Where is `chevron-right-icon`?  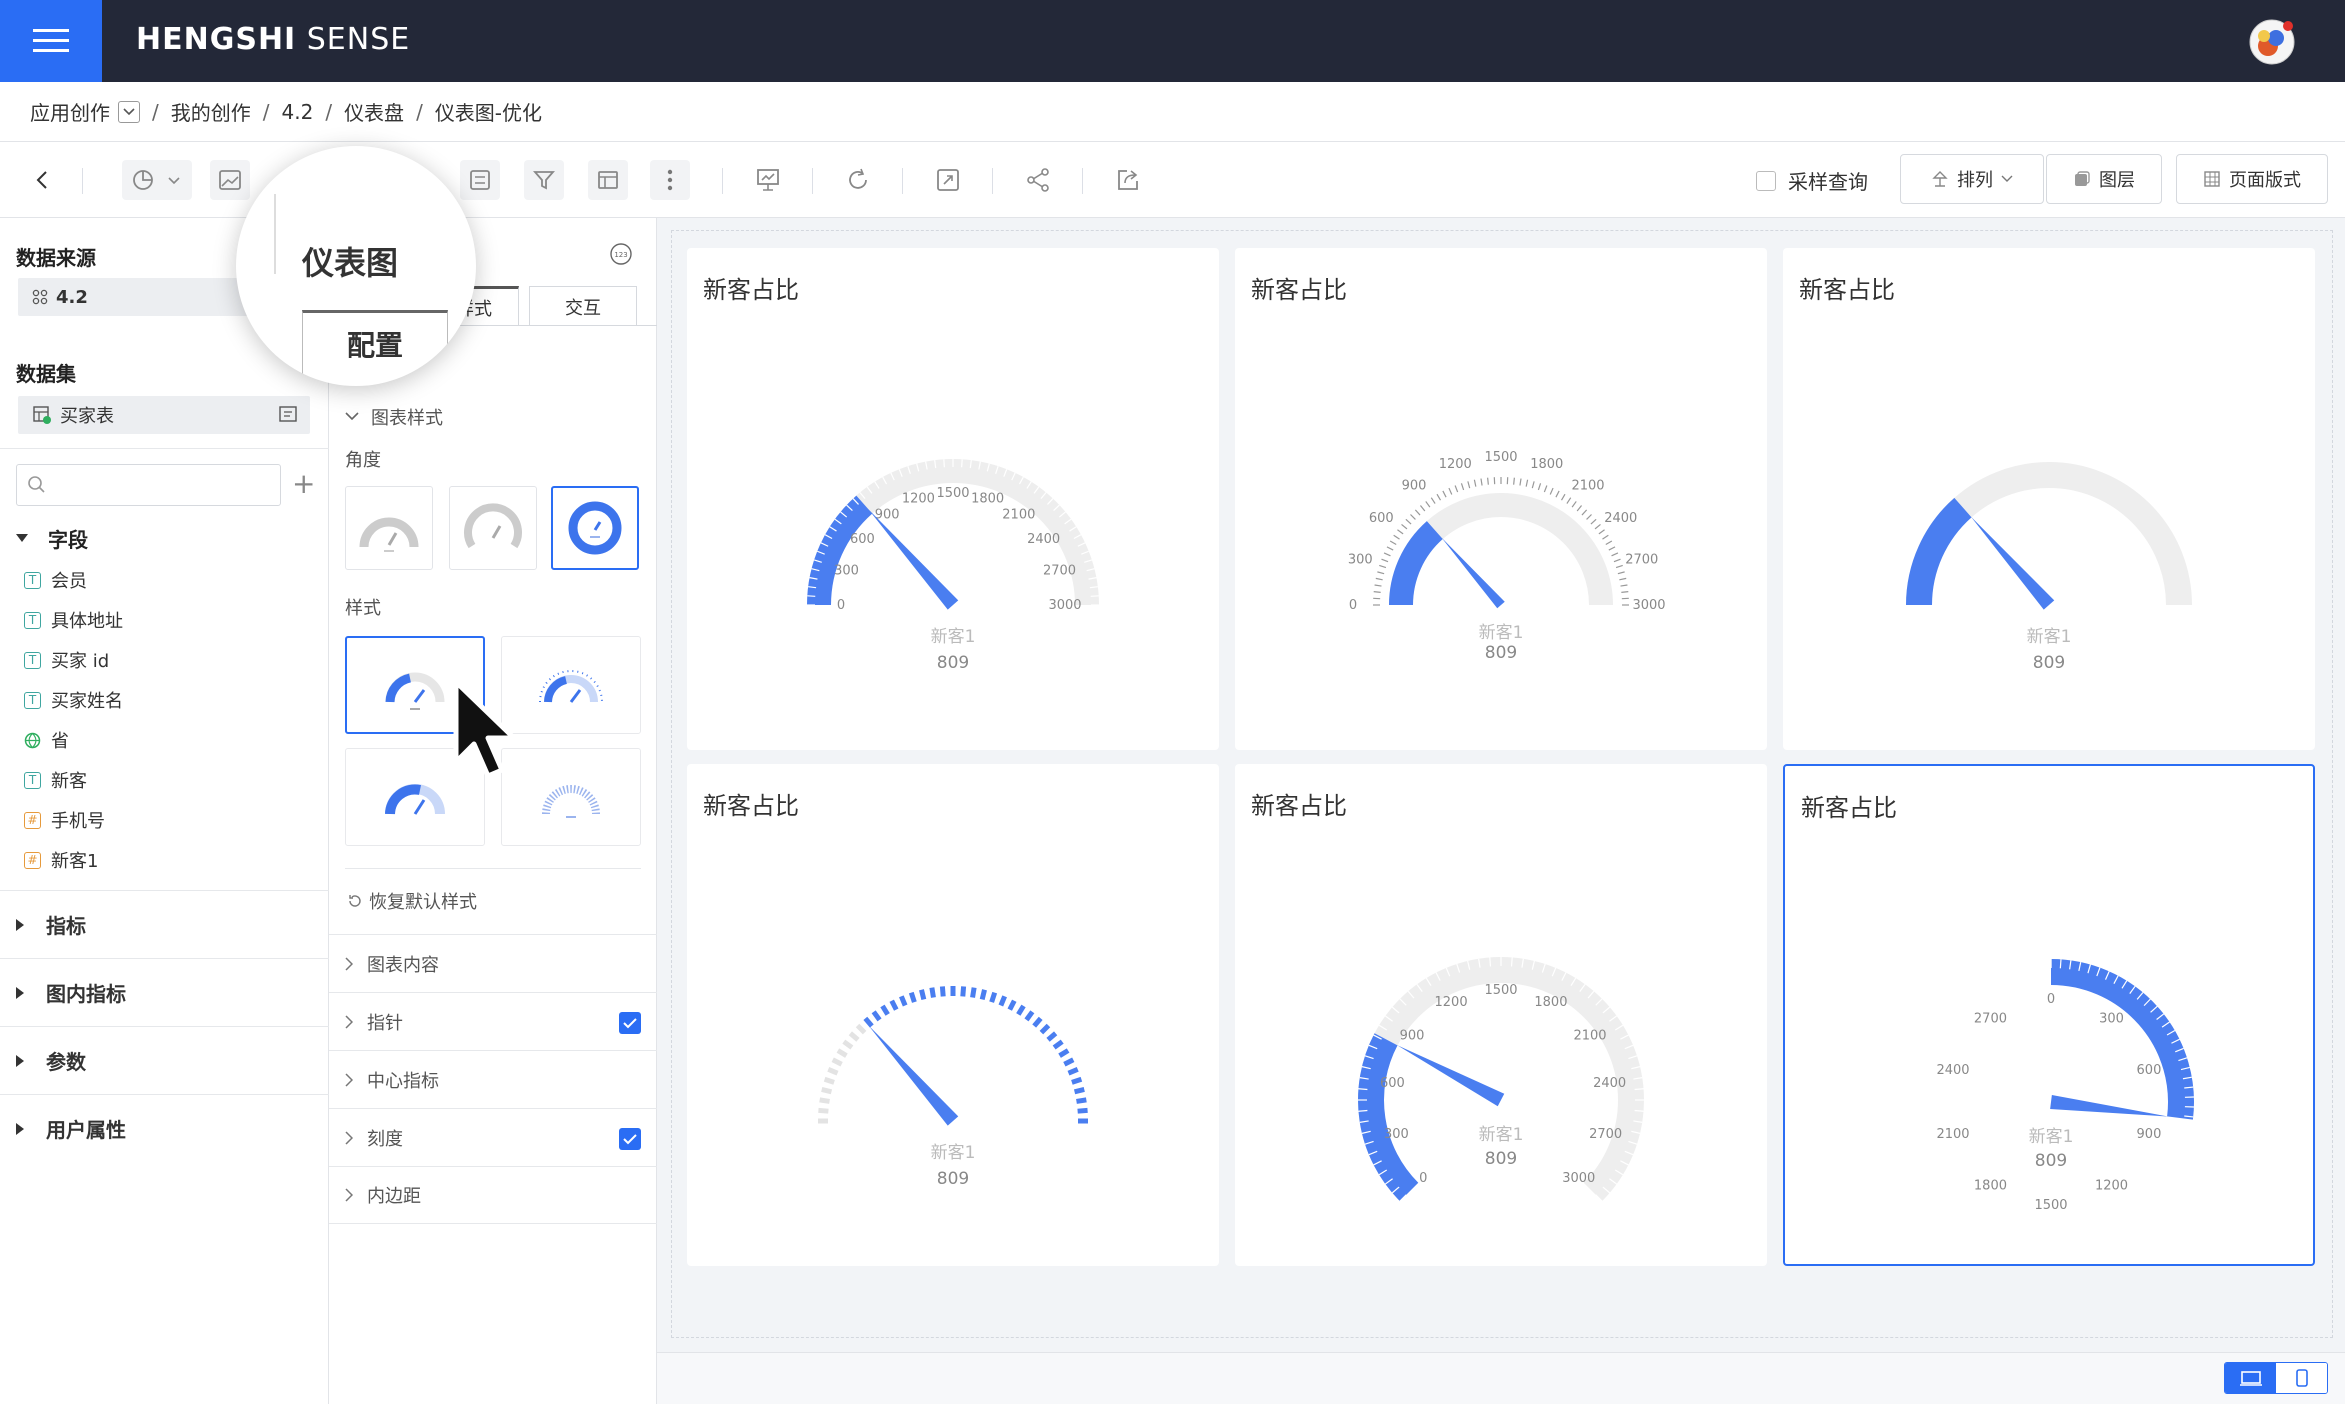 chevron-right-icon is located at coordinates (349, 963).